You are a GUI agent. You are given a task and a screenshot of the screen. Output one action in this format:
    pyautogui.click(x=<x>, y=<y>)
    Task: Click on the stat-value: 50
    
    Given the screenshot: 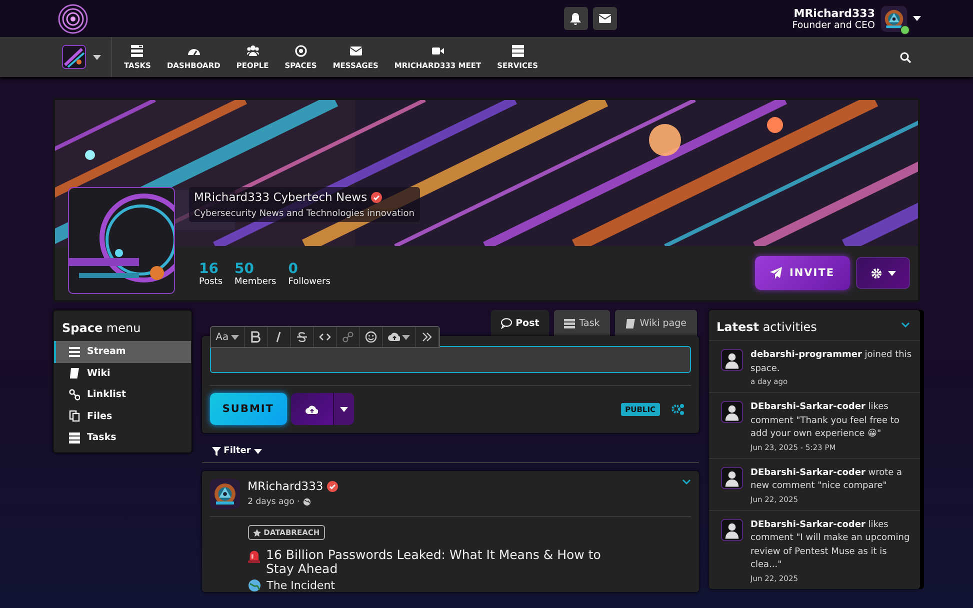 What is the action you would take?
    pyautogui.click(x=245, y=269)
    